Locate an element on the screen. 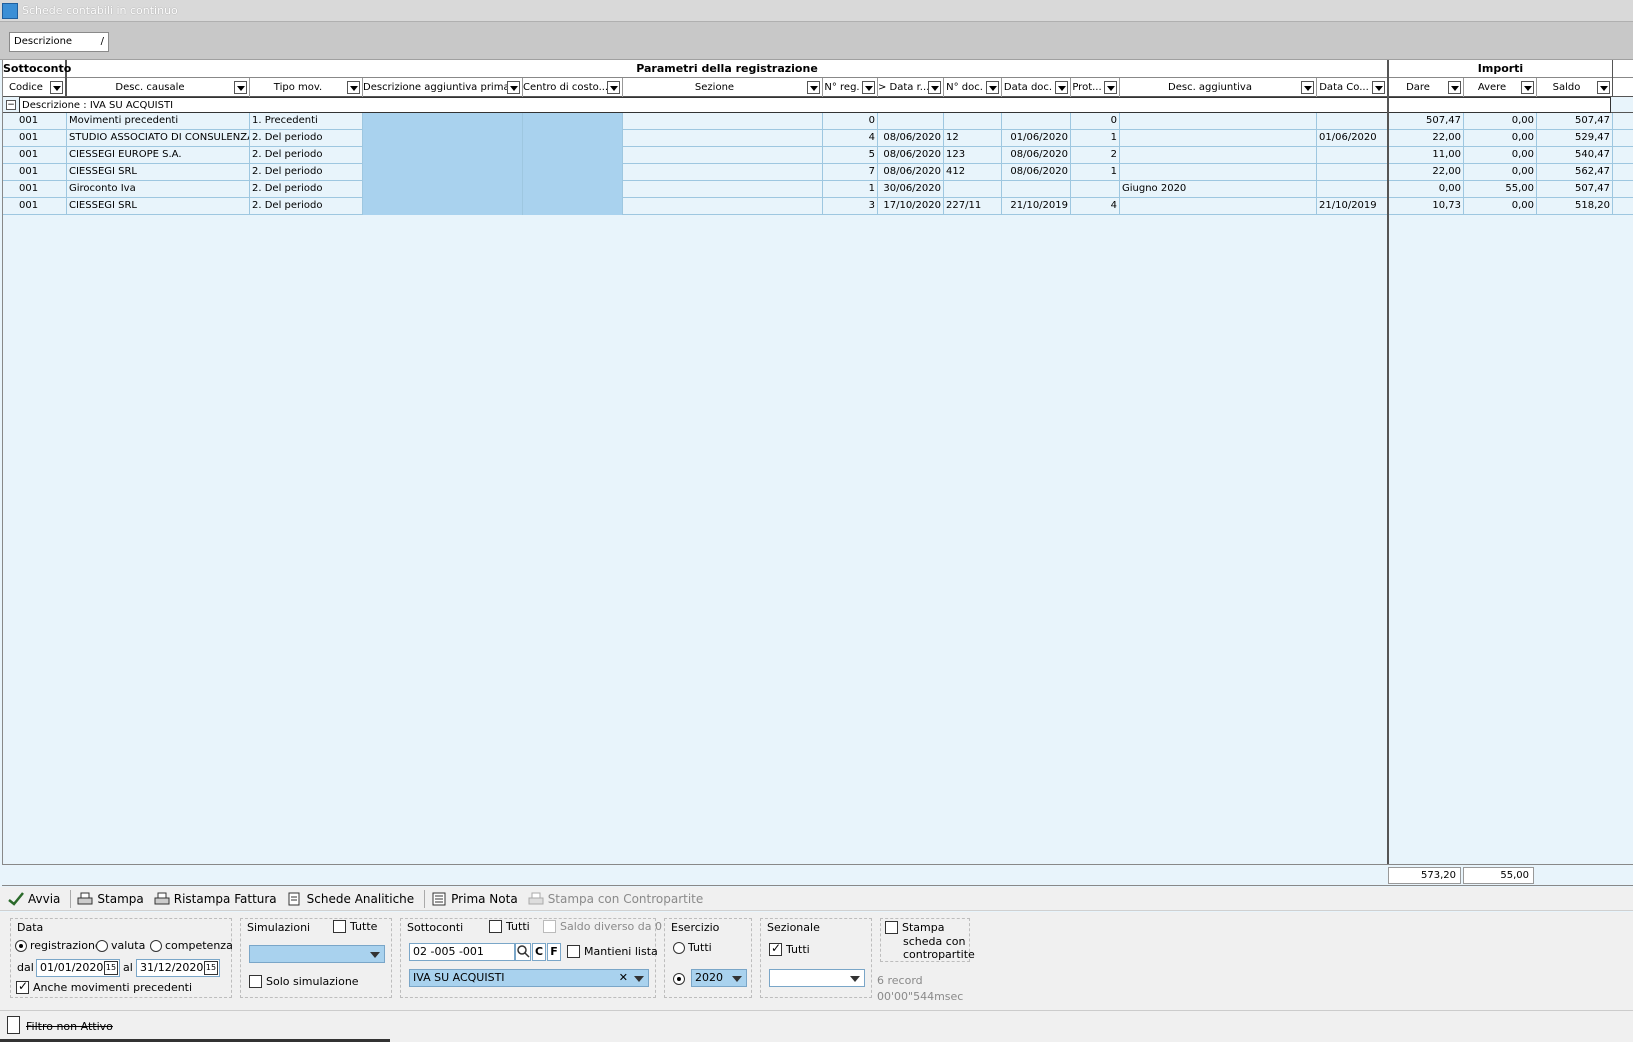  cell-n-reg: 0 is located at coordinates (850, 121).